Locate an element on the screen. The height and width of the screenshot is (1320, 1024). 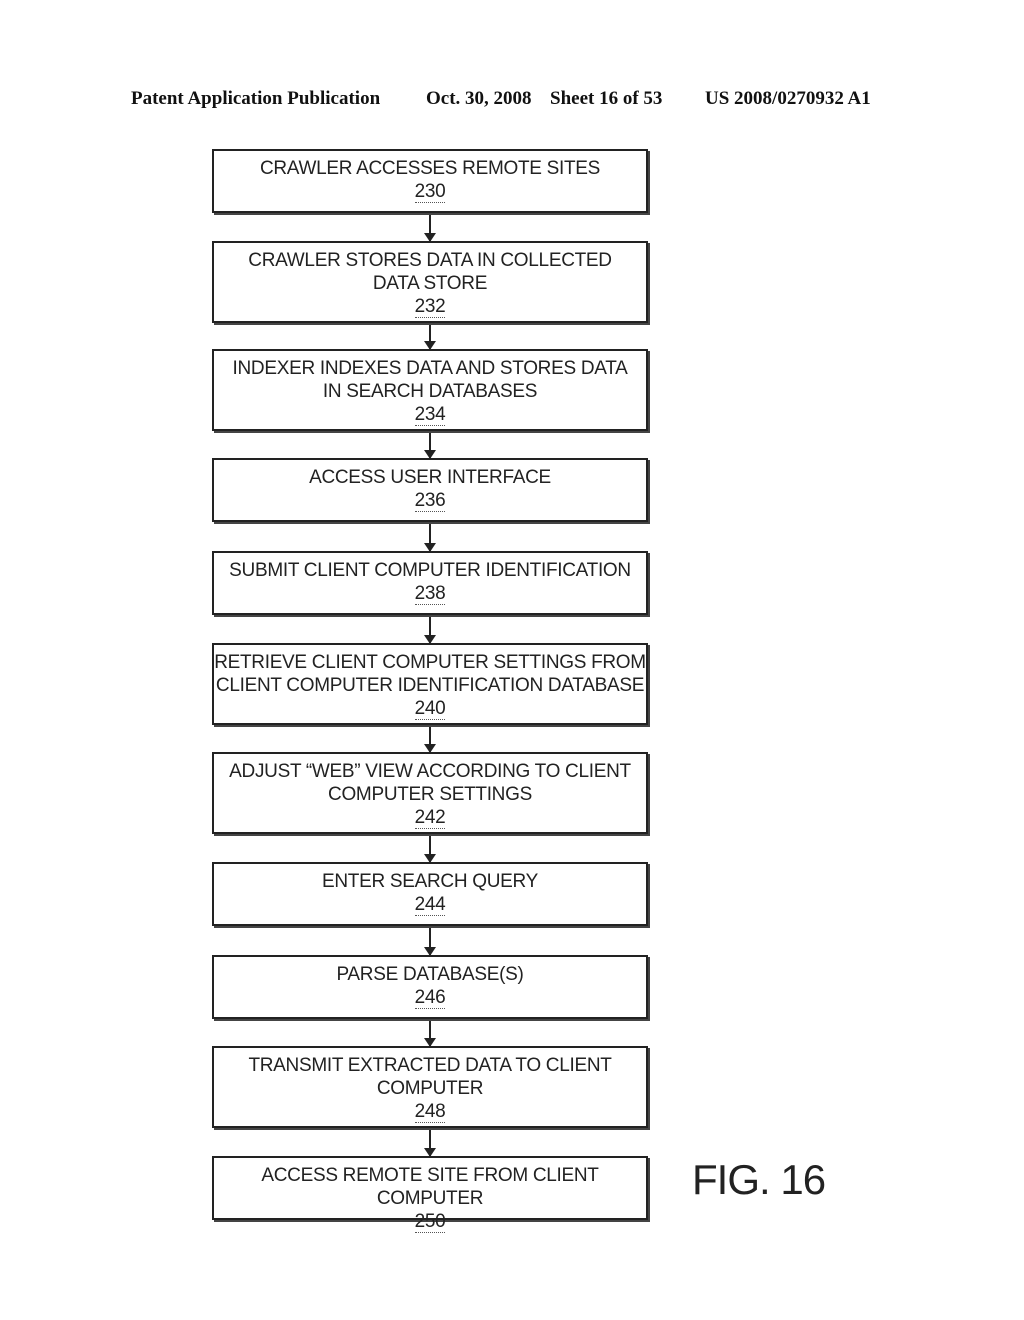
process-step-box: ENTER SEARCH QUERY 244 is located at coordinates (430, 894).